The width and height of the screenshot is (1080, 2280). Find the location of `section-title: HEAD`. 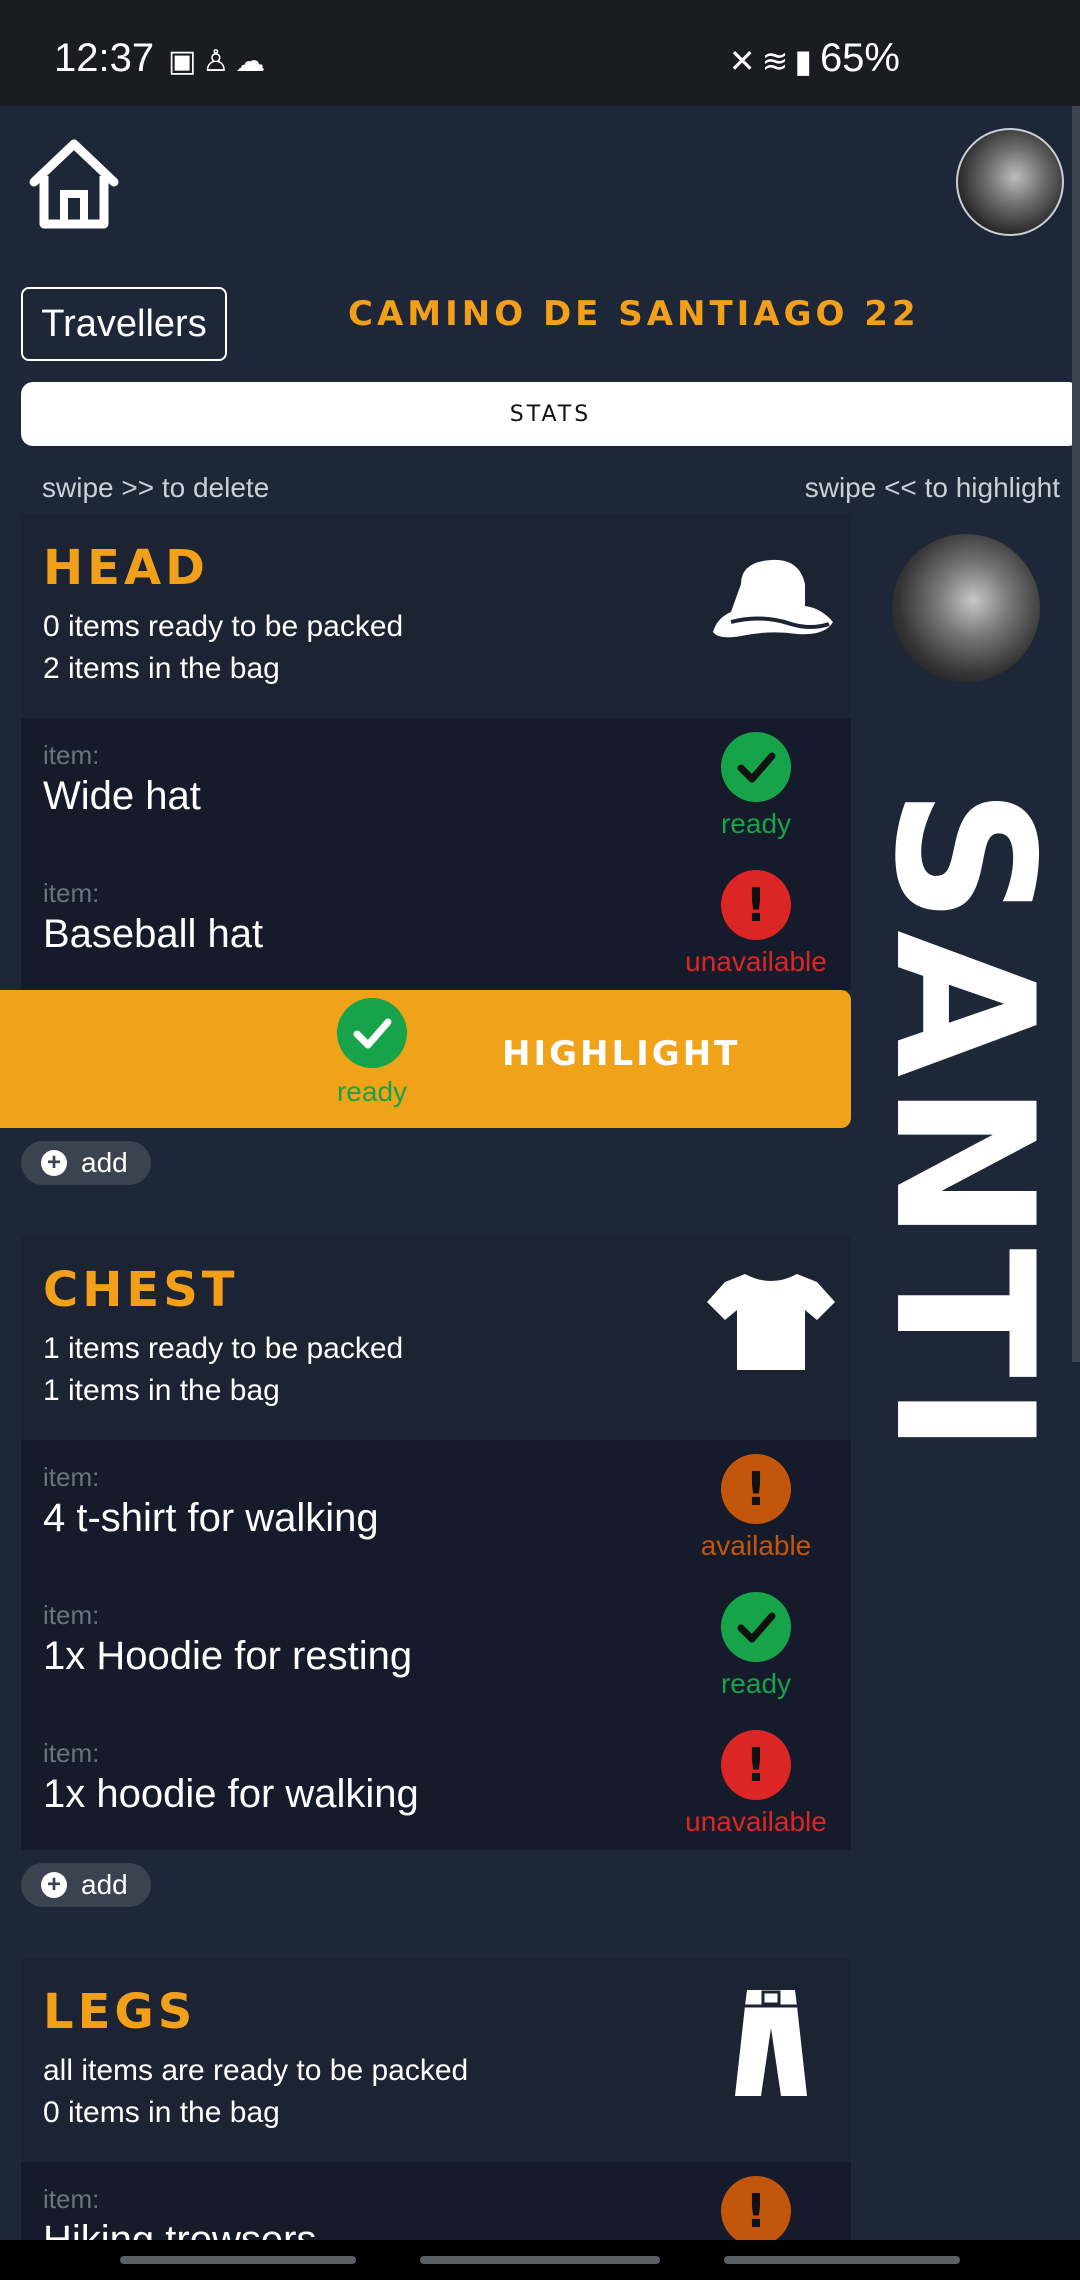

section-title: HEAD is located at coordinates (126, 568).